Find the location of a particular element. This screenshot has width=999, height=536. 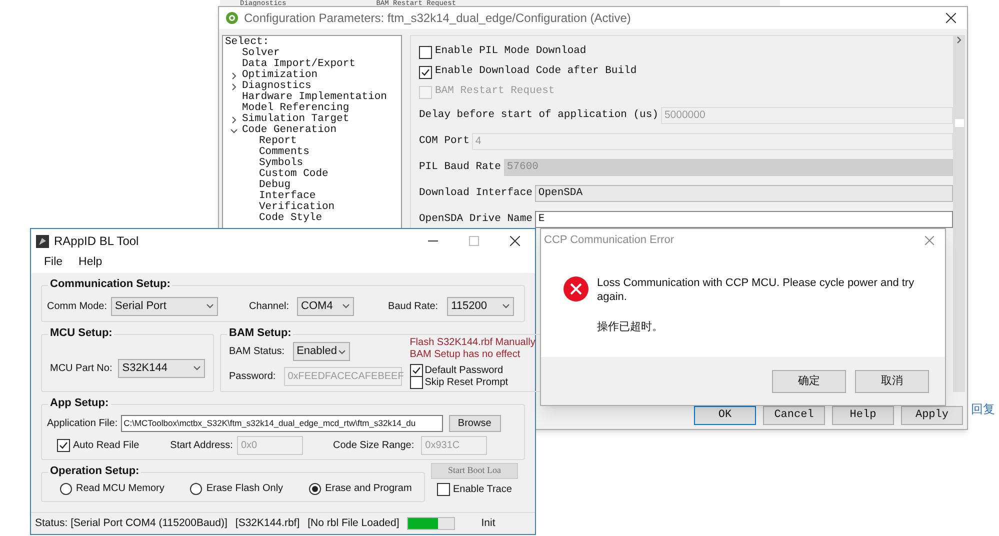

browse-button: Browse is located at coordinates (474, 423).